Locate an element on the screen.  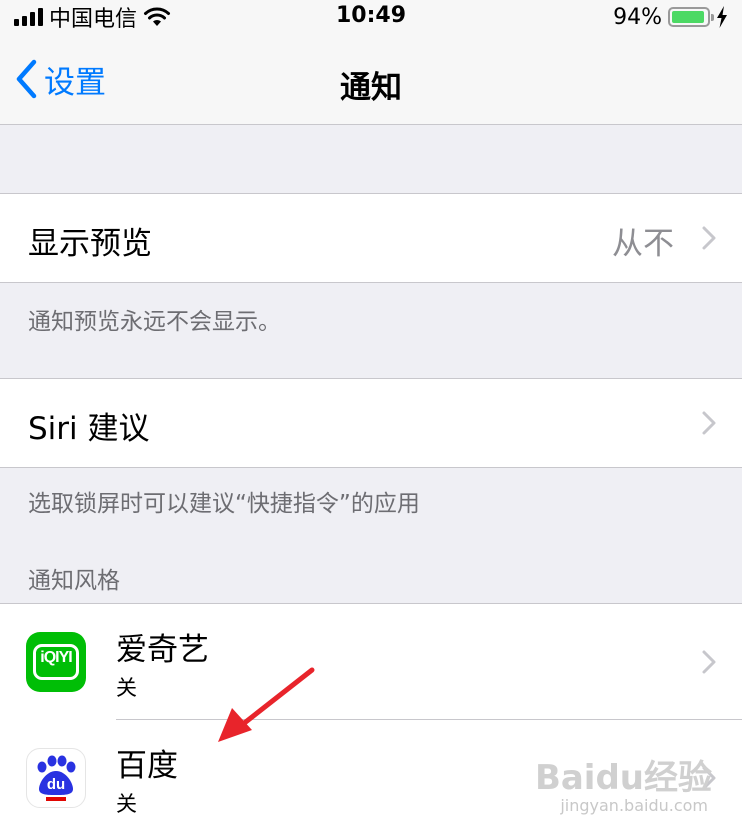
preview-value: 从不 is located at coordinates (643, 244).